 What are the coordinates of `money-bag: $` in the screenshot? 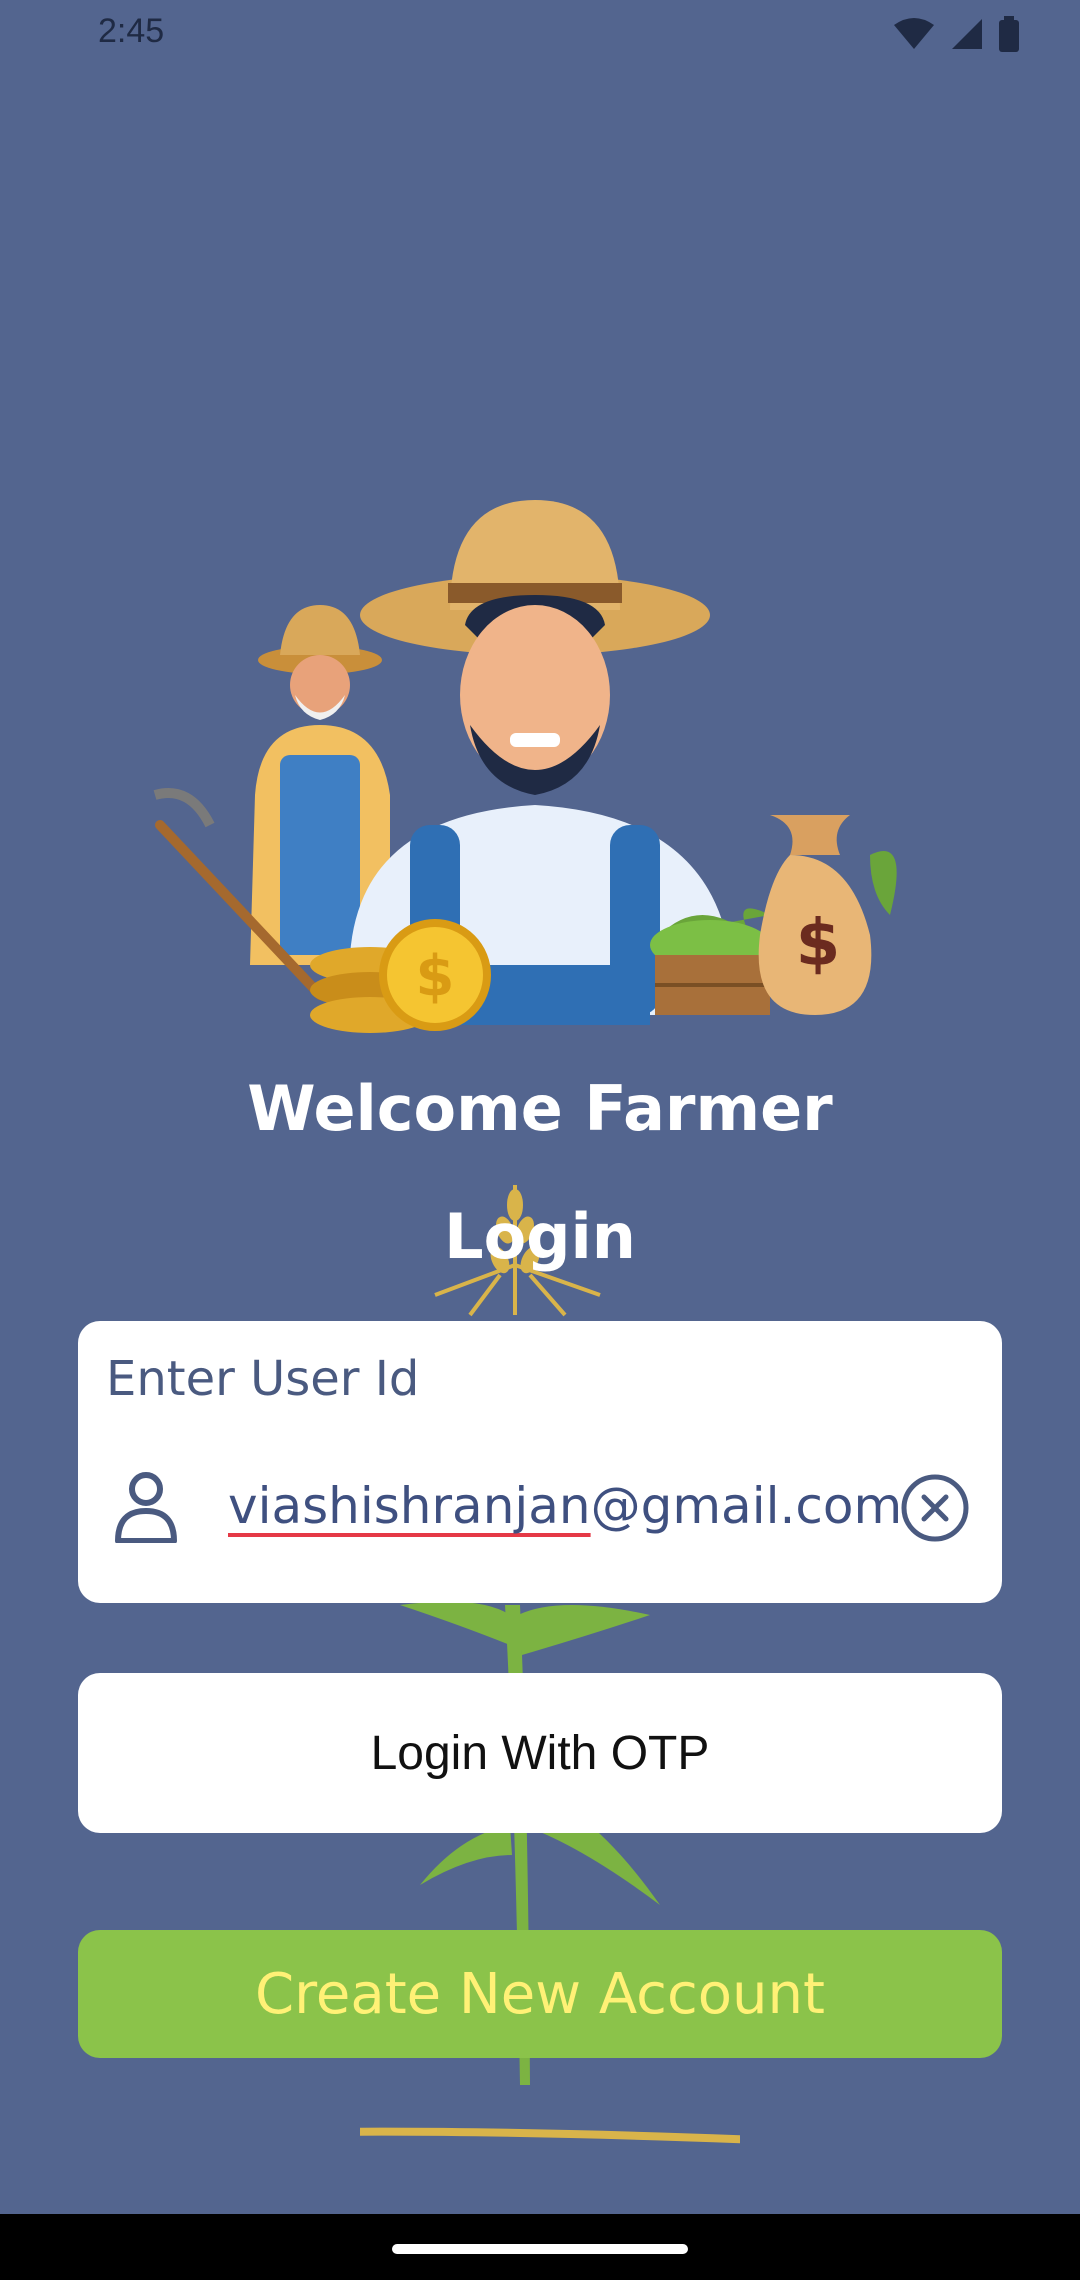 It's located at (827, 915).